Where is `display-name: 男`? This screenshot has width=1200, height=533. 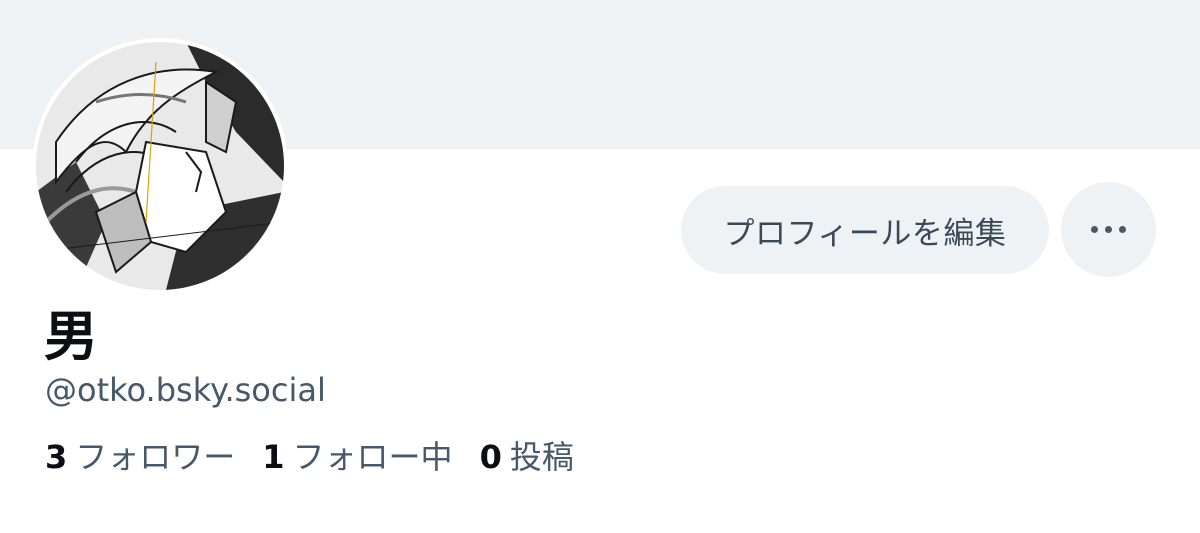 display-name: 男 is located at coordinates (71, 336).